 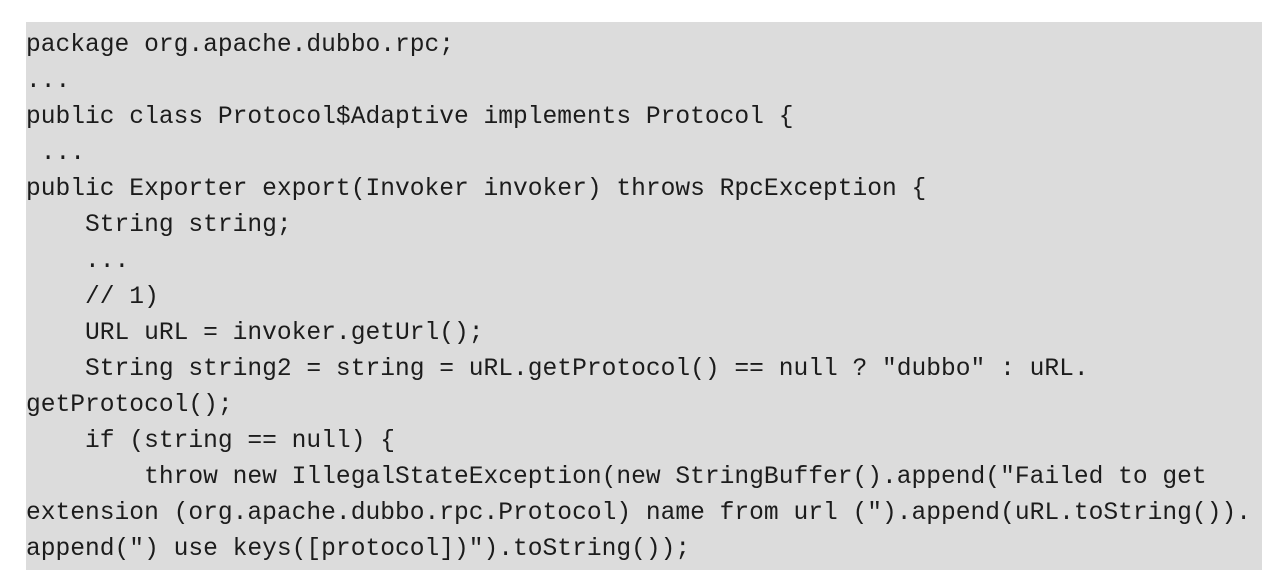 I want to click on code-line-if: if (string == null) {, so click(x=210, y=441).